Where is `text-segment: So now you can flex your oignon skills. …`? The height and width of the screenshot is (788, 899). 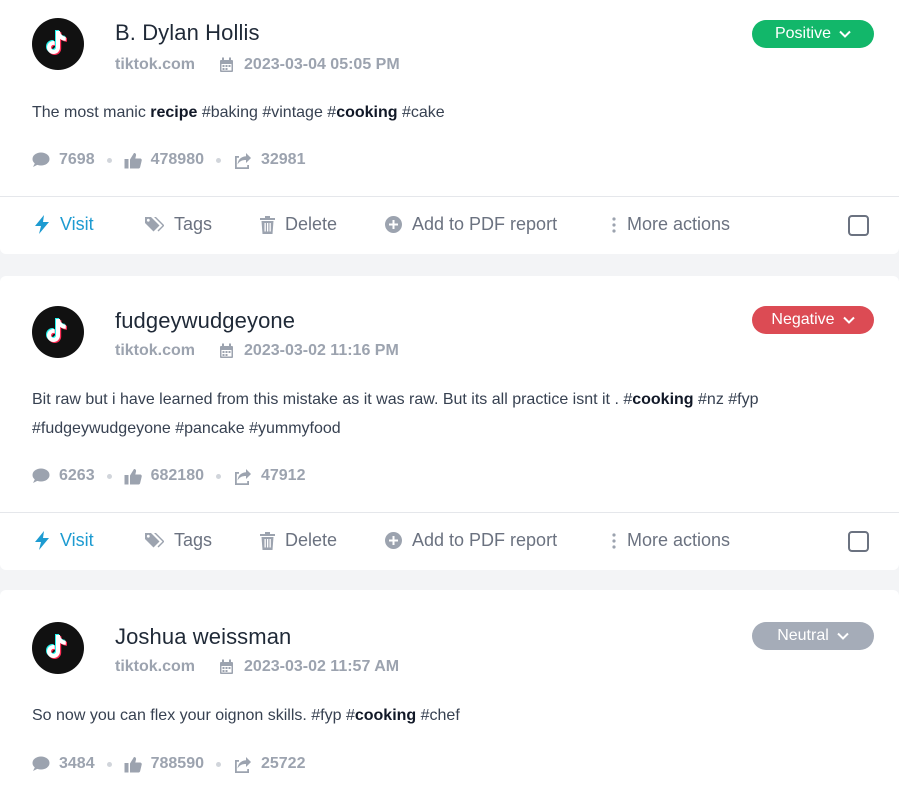 text-segment: So now you can flex your oignon skills. … is located at coordinates (193, 715).